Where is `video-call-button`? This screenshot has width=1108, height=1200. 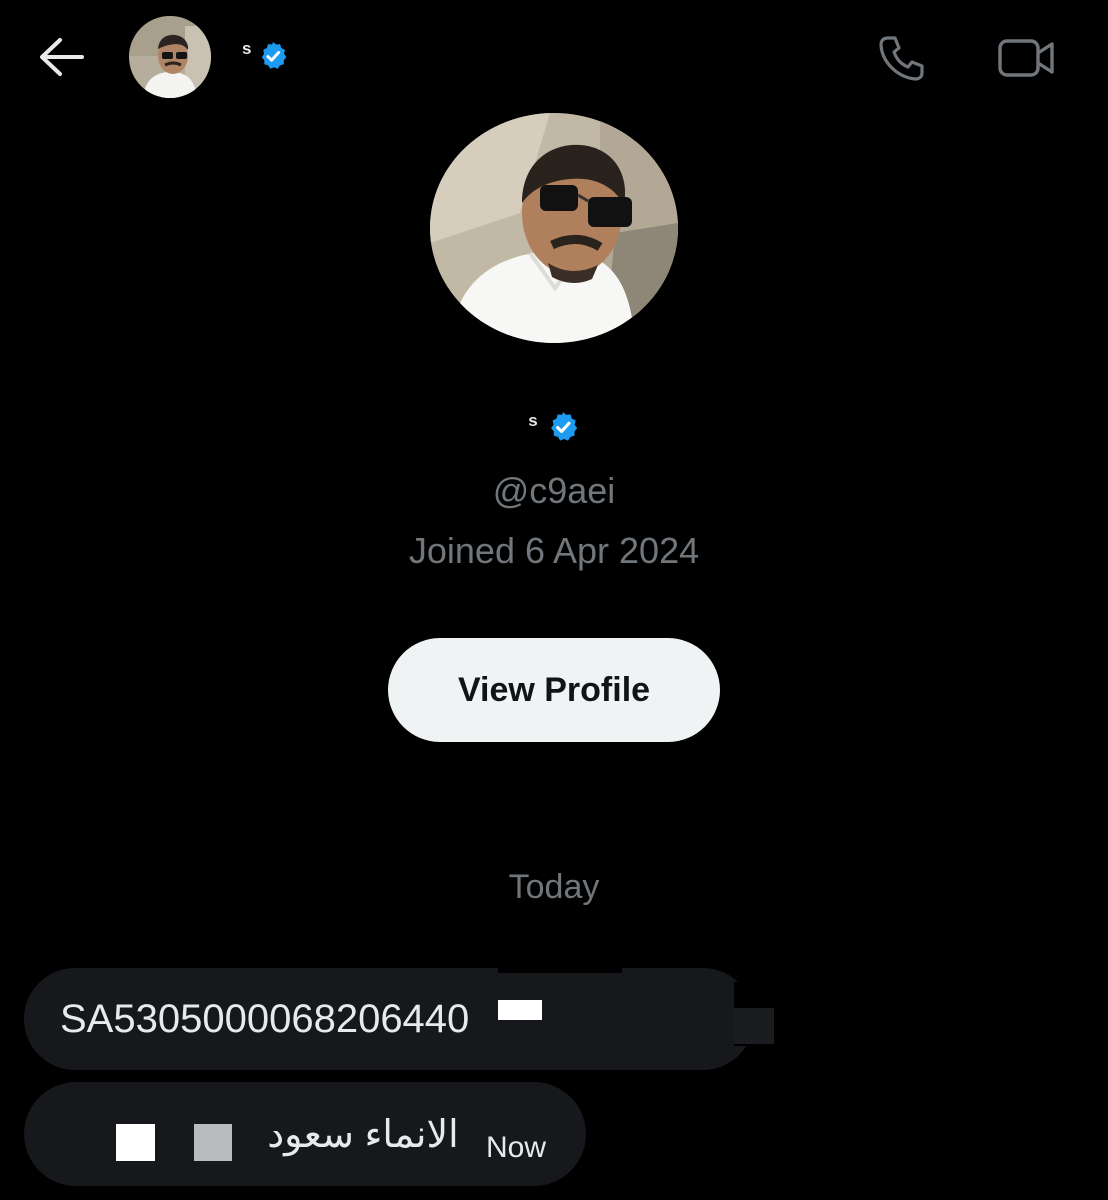
video-call-button is located at coordinates (1026, 58).